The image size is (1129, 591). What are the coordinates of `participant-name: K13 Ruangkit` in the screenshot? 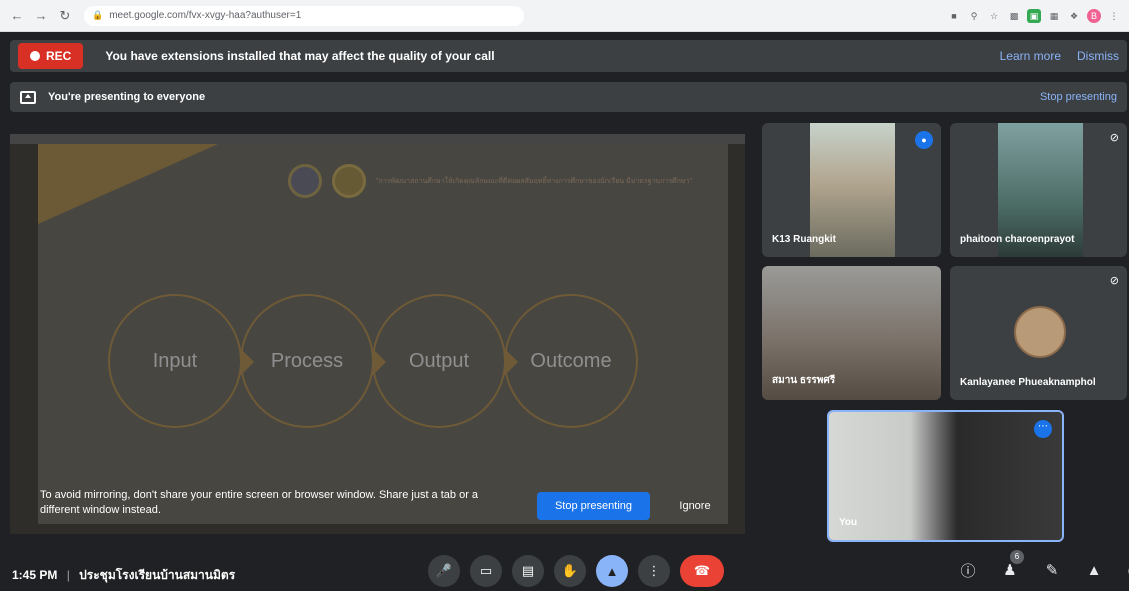 It's located at (804, 239).